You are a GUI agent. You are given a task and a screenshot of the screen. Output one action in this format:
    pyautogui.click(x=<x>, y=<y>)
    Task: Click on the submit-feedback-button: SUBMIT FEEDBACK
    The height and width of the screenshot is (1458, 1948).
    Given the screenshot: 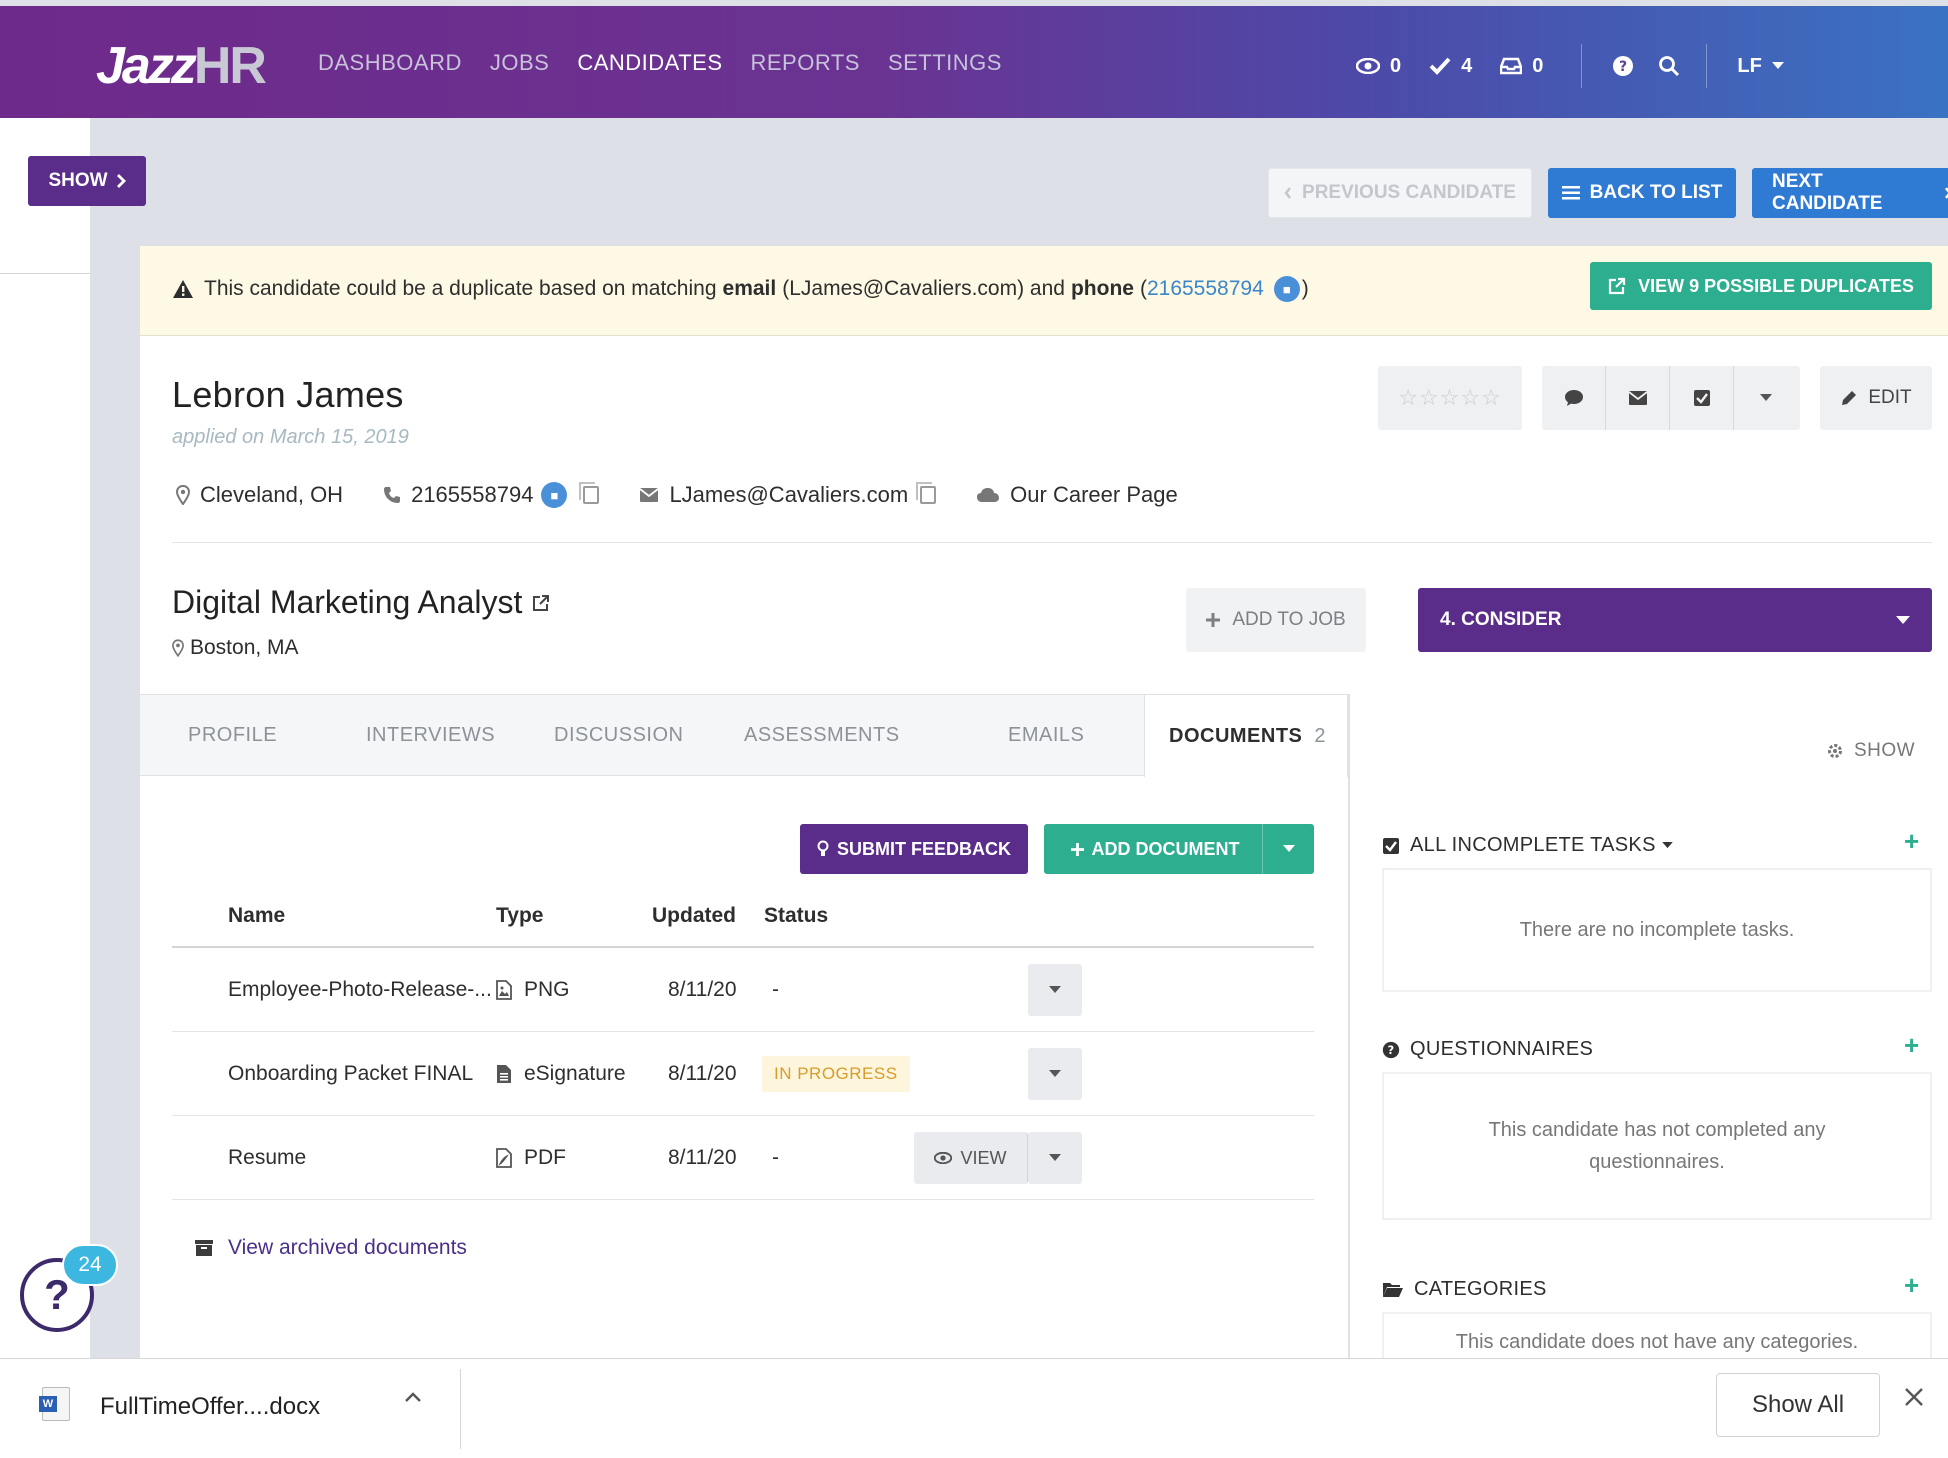 What is the action you would take?
    pyautogui.click(x=914, y=849)
    